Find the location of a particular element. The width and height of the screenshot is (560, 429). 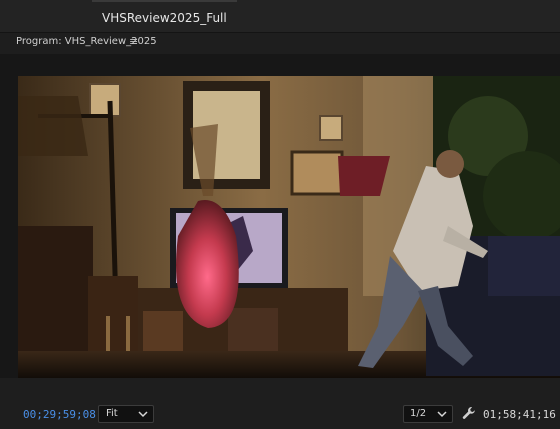

program-monitor-header: Program: VHS_Review_2025 ≡ is located at coordinates (280, 43).